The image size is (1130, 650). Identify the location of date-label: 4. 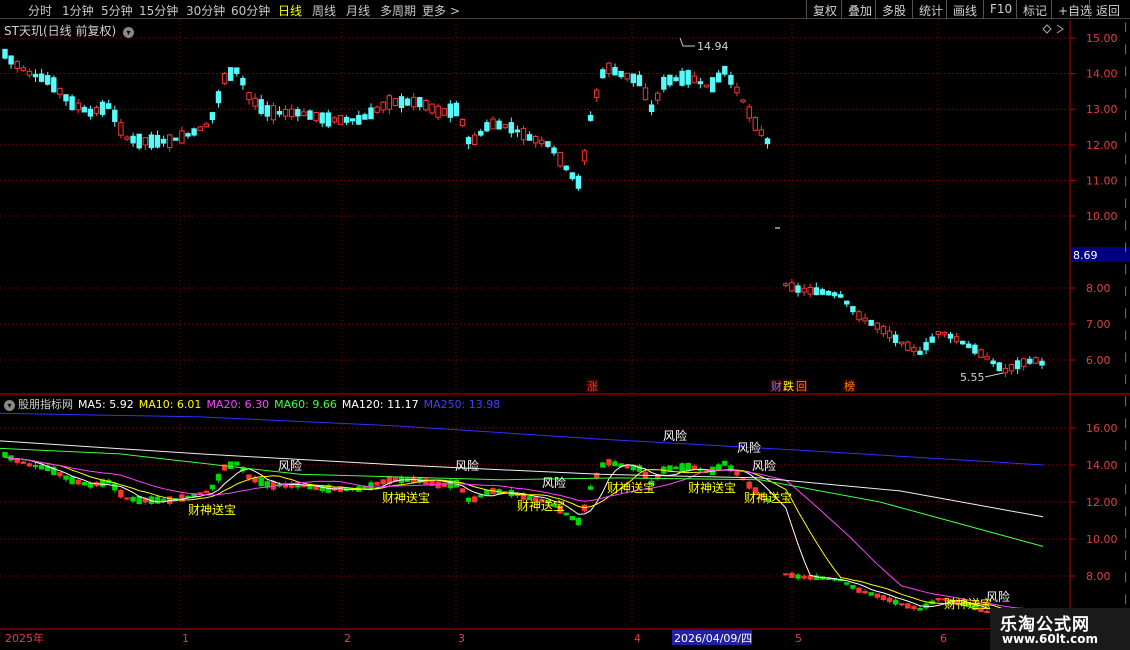
(637, 638).